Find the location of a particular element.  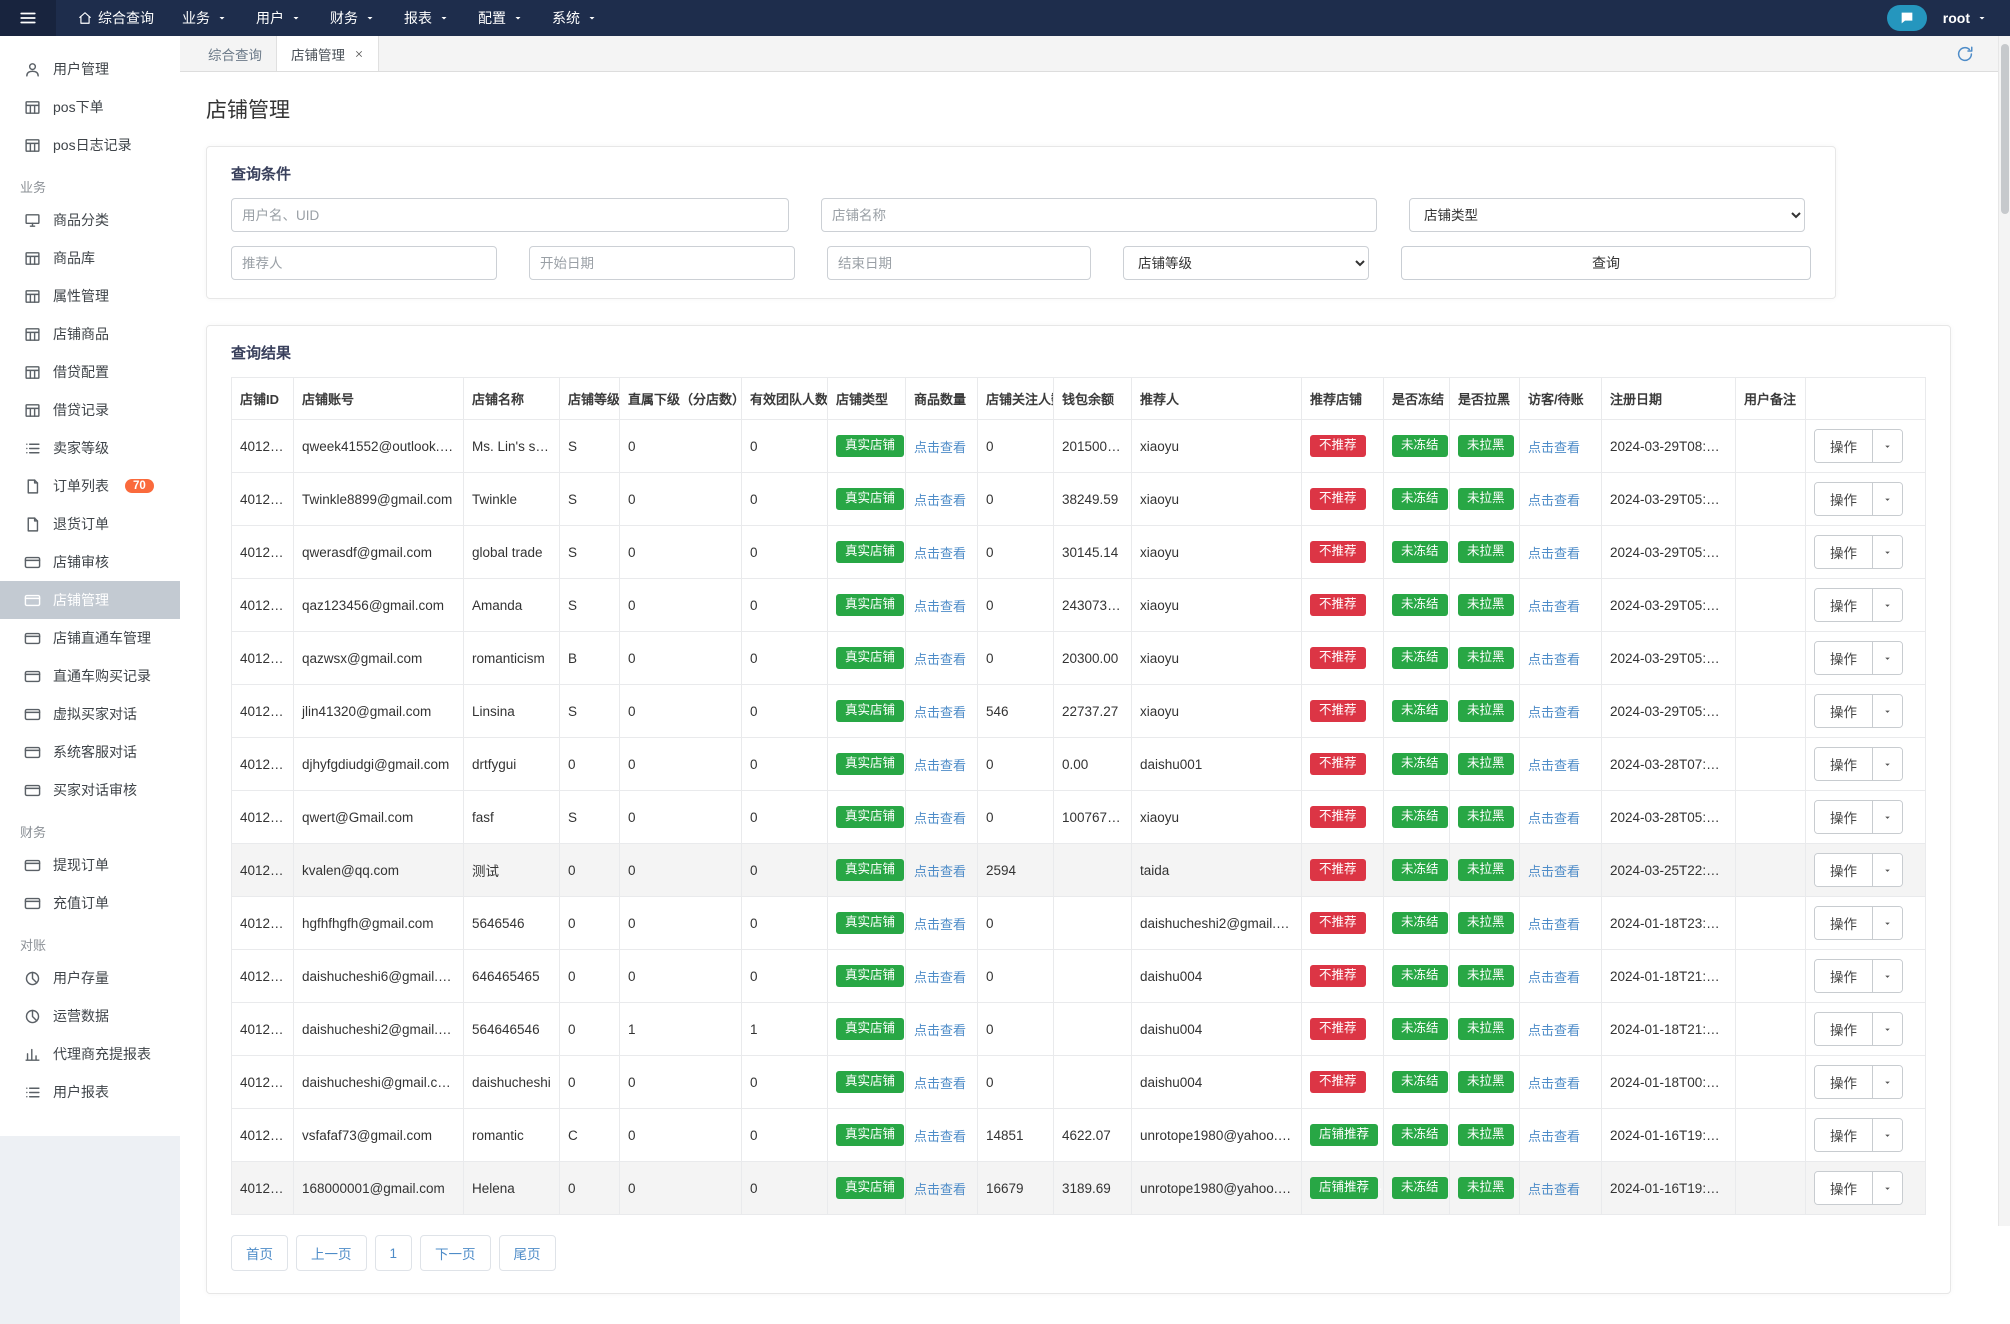

sidebar-item-user-report: 用户报表 is located at coordinates (90, 1092).